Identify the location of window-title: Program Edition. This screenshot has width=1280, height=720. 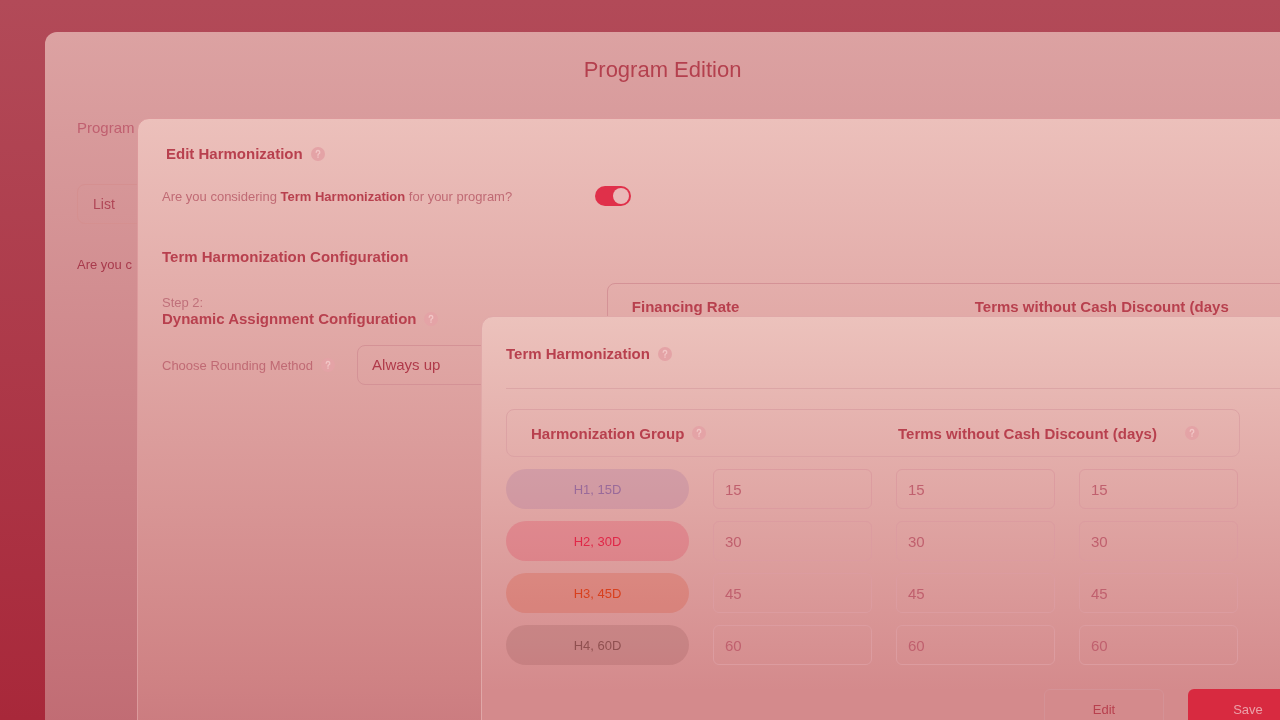
(662, 70).